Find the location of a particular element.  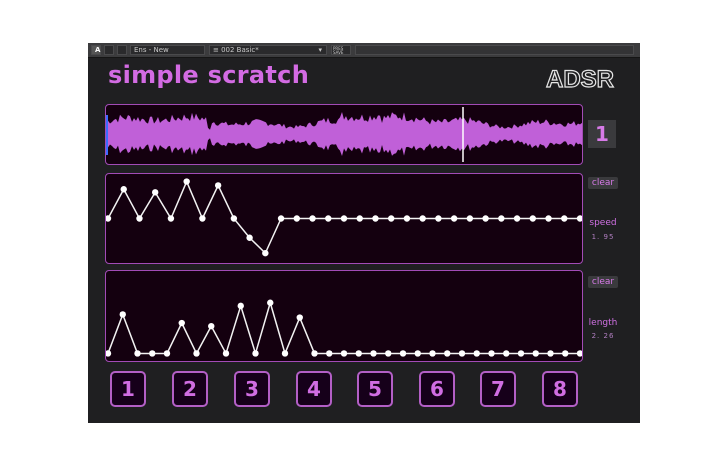

slot-button-4: 4 is located at coordinates (314, 389).